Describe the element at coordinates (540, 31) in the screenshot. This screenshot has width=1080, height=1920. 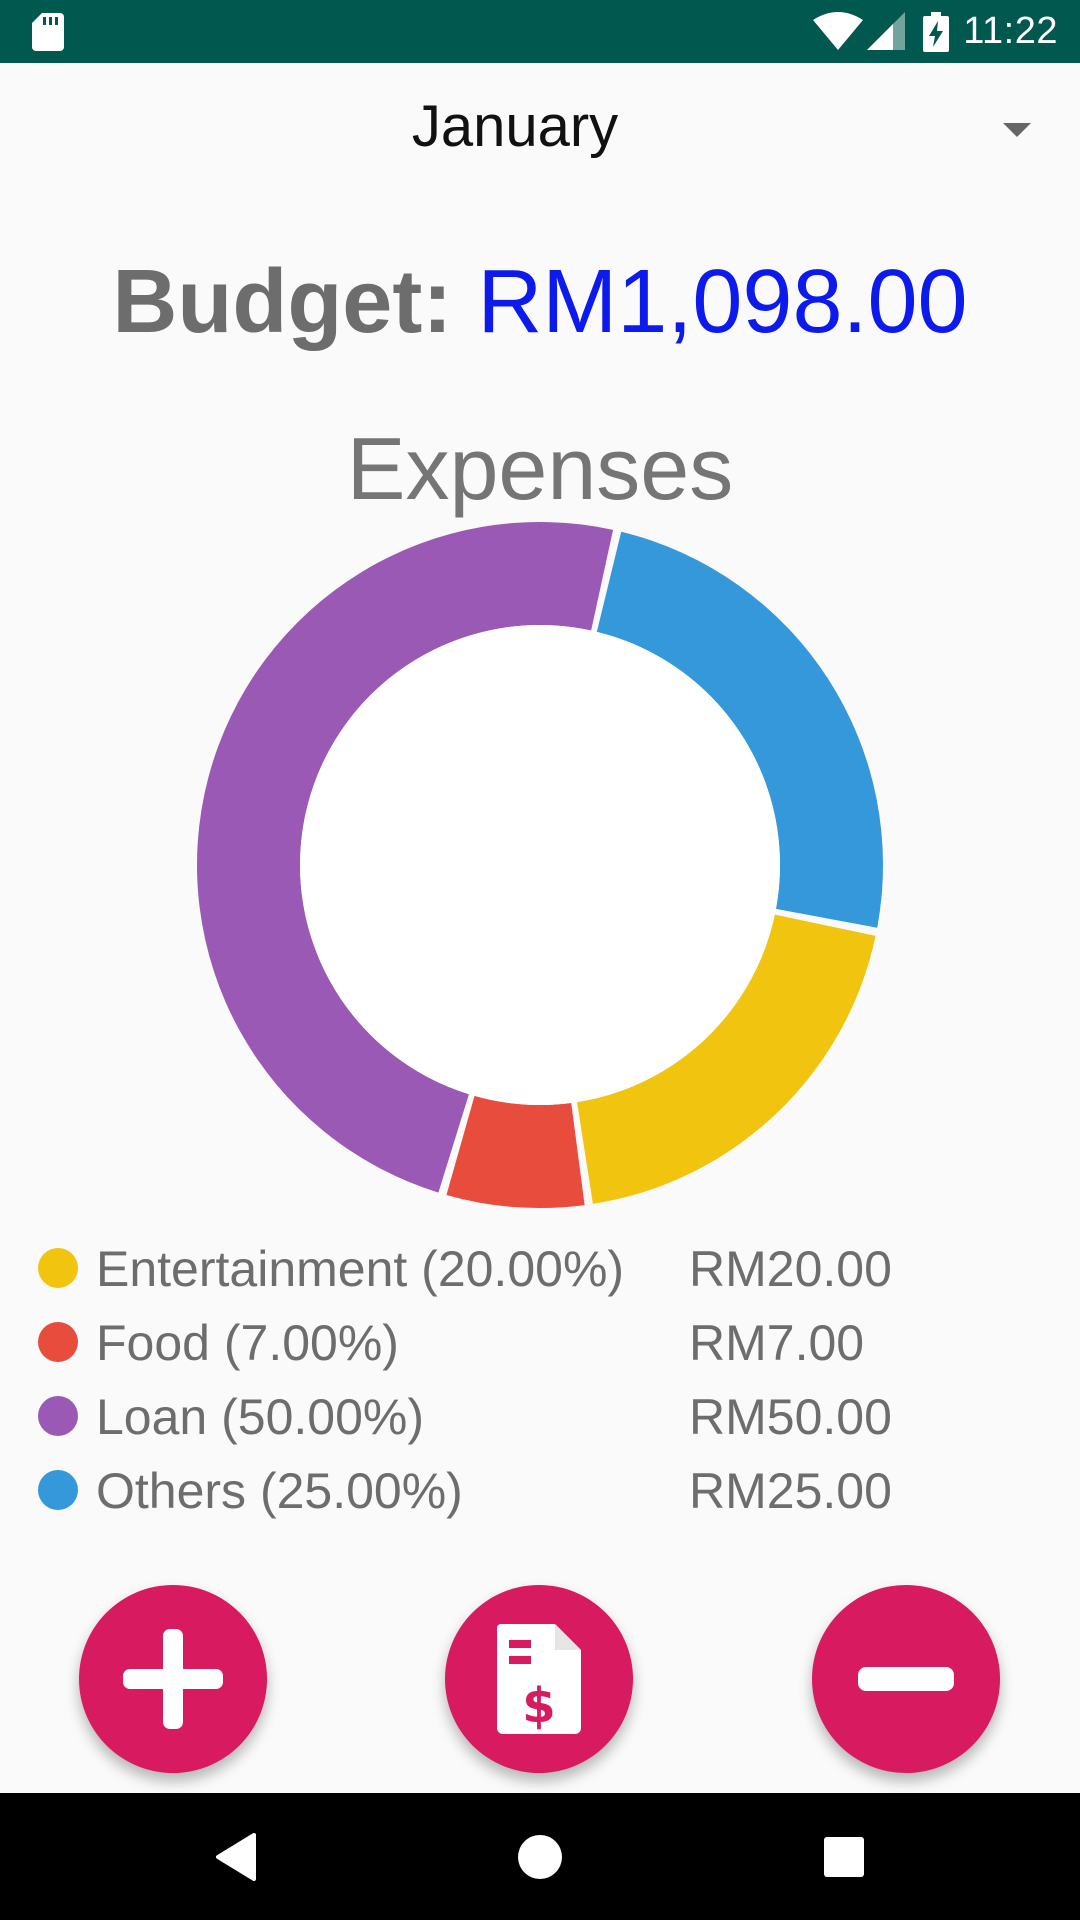
I see `status-bar: 11:22` at that location.